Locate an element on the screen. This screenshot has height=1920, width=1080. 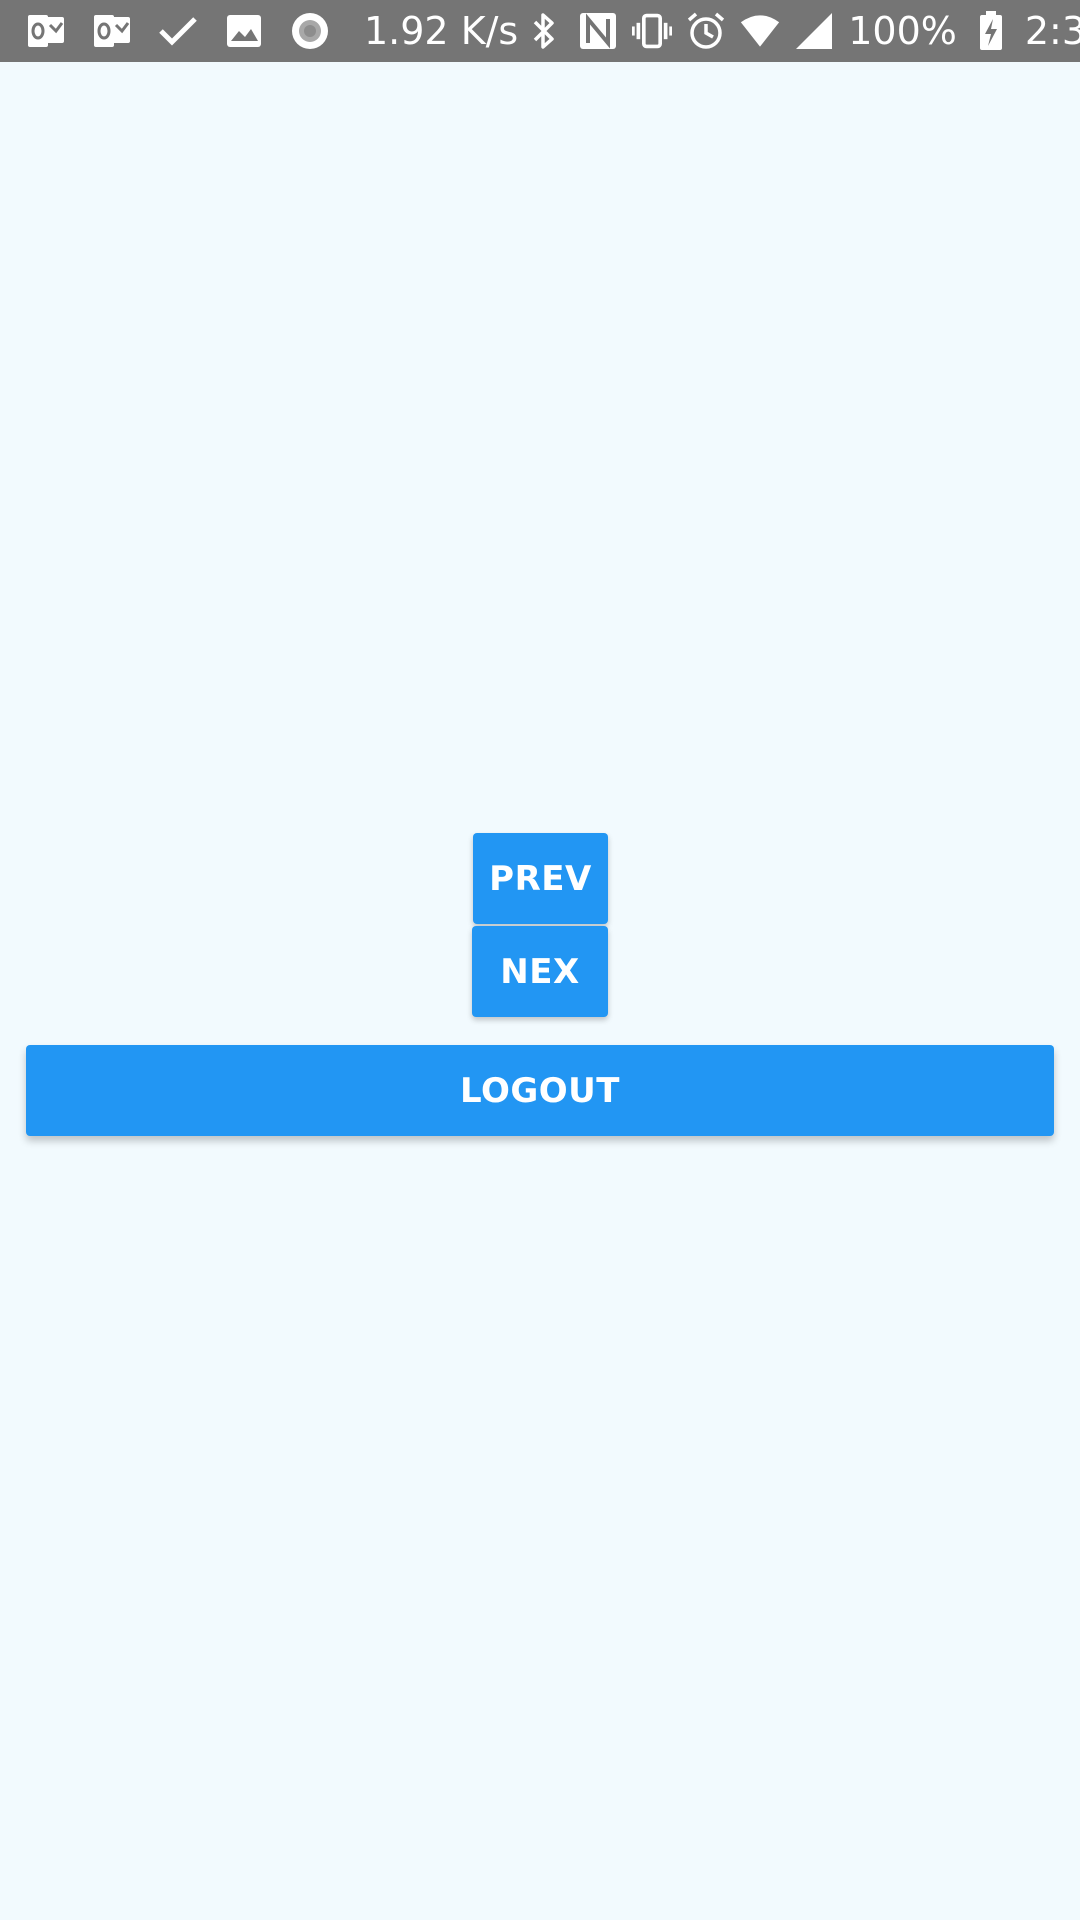
battery-charging-icon is located at coordinates (991, 31).